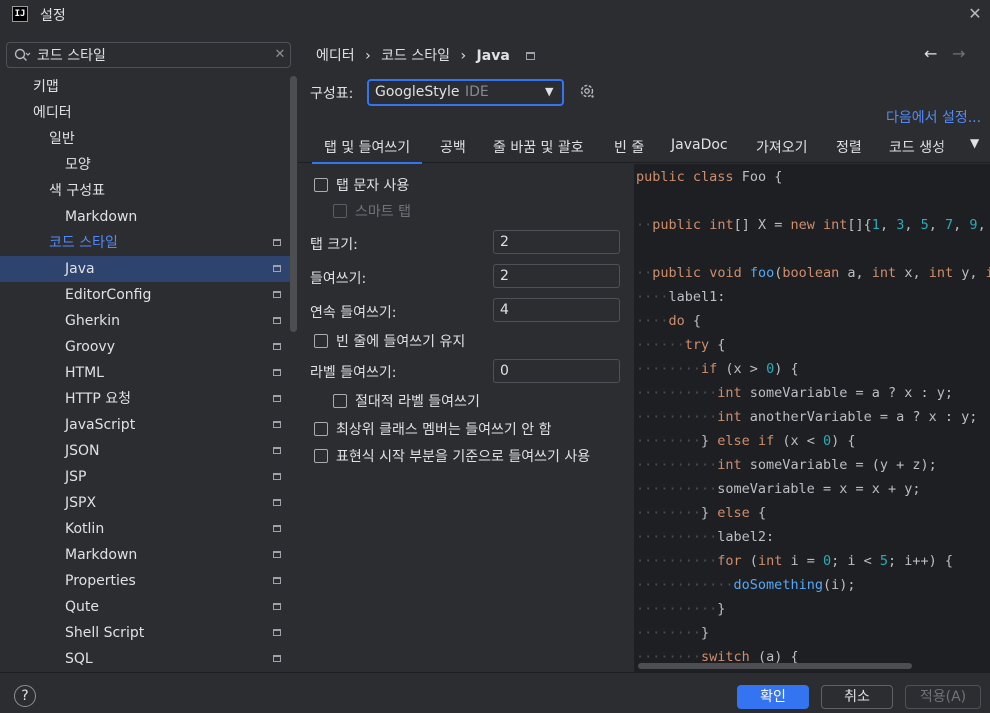  I want to click on sidebar-item: Groovy, so click(145, 347).